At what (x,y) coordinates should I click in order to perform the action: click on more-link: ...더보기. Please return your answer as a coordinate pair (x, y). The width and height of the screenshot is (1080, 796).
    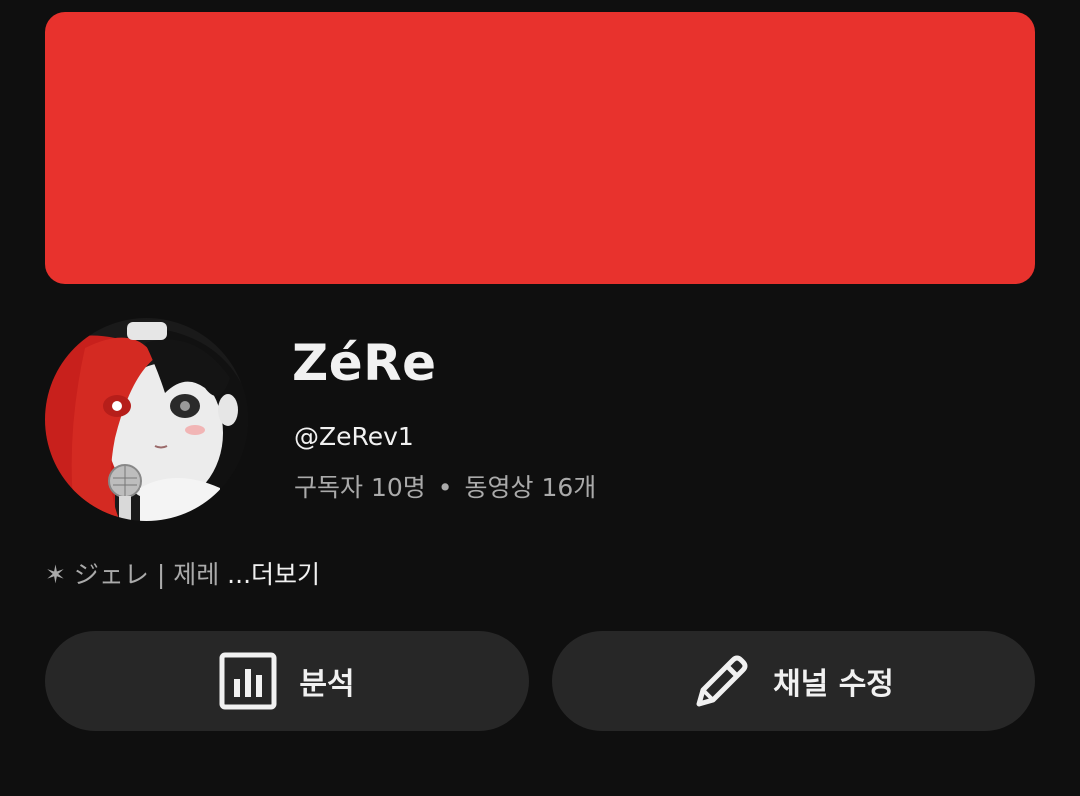
    Looking at the image, I should click on (273, 574).